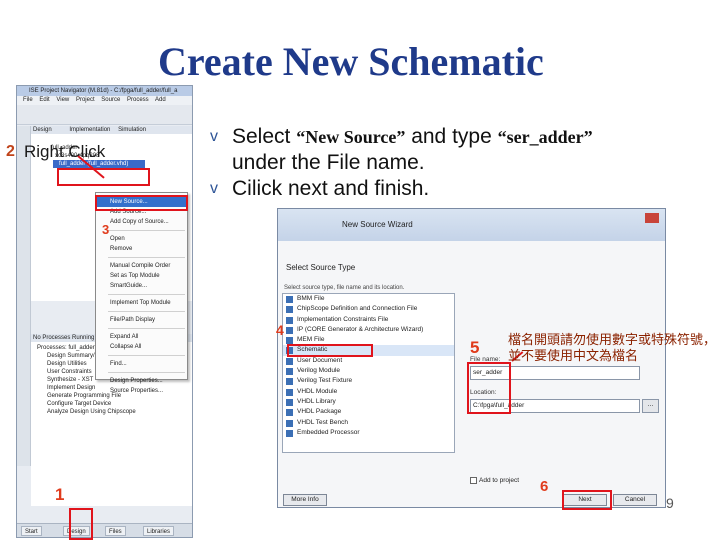 The width and height of the screenshot is (720, 540). Describe the element at coordinates (141, 337) in the screenshot. I see `menu-item-expand-all: Expand All` at that location.